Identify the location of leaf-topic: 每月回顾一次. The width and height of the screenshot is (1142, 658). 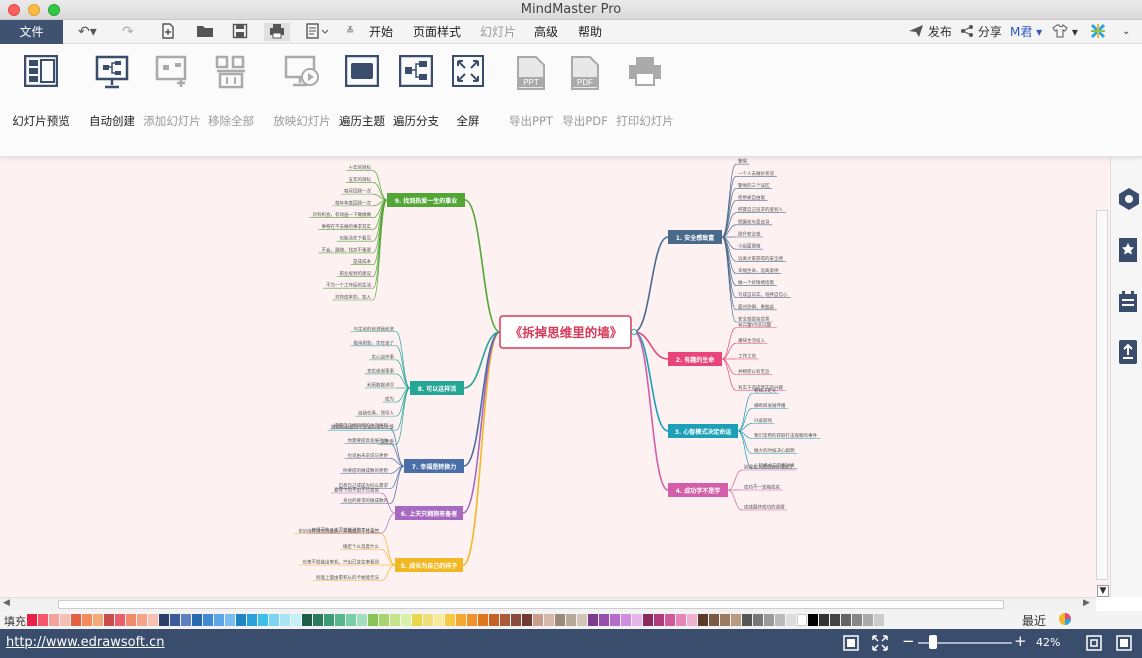
(357, 191).